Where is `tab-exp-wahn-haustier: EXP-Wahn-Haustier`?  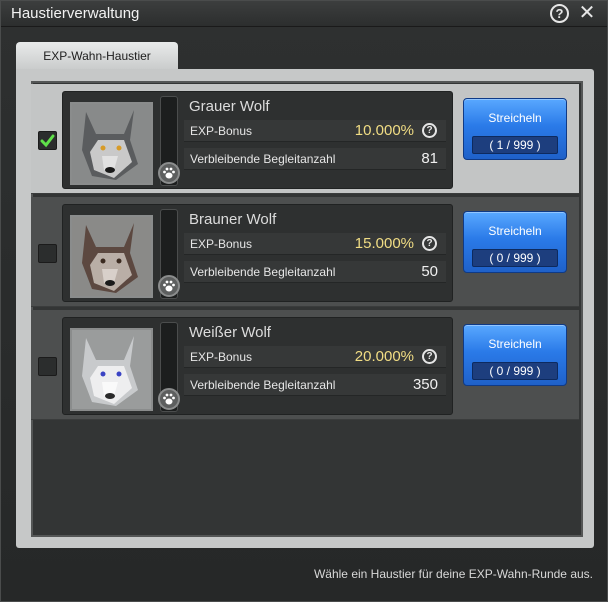 tab-exp-wahn-haustier: EXP-Wahn-Haustier is located at coordinates (97, 56).